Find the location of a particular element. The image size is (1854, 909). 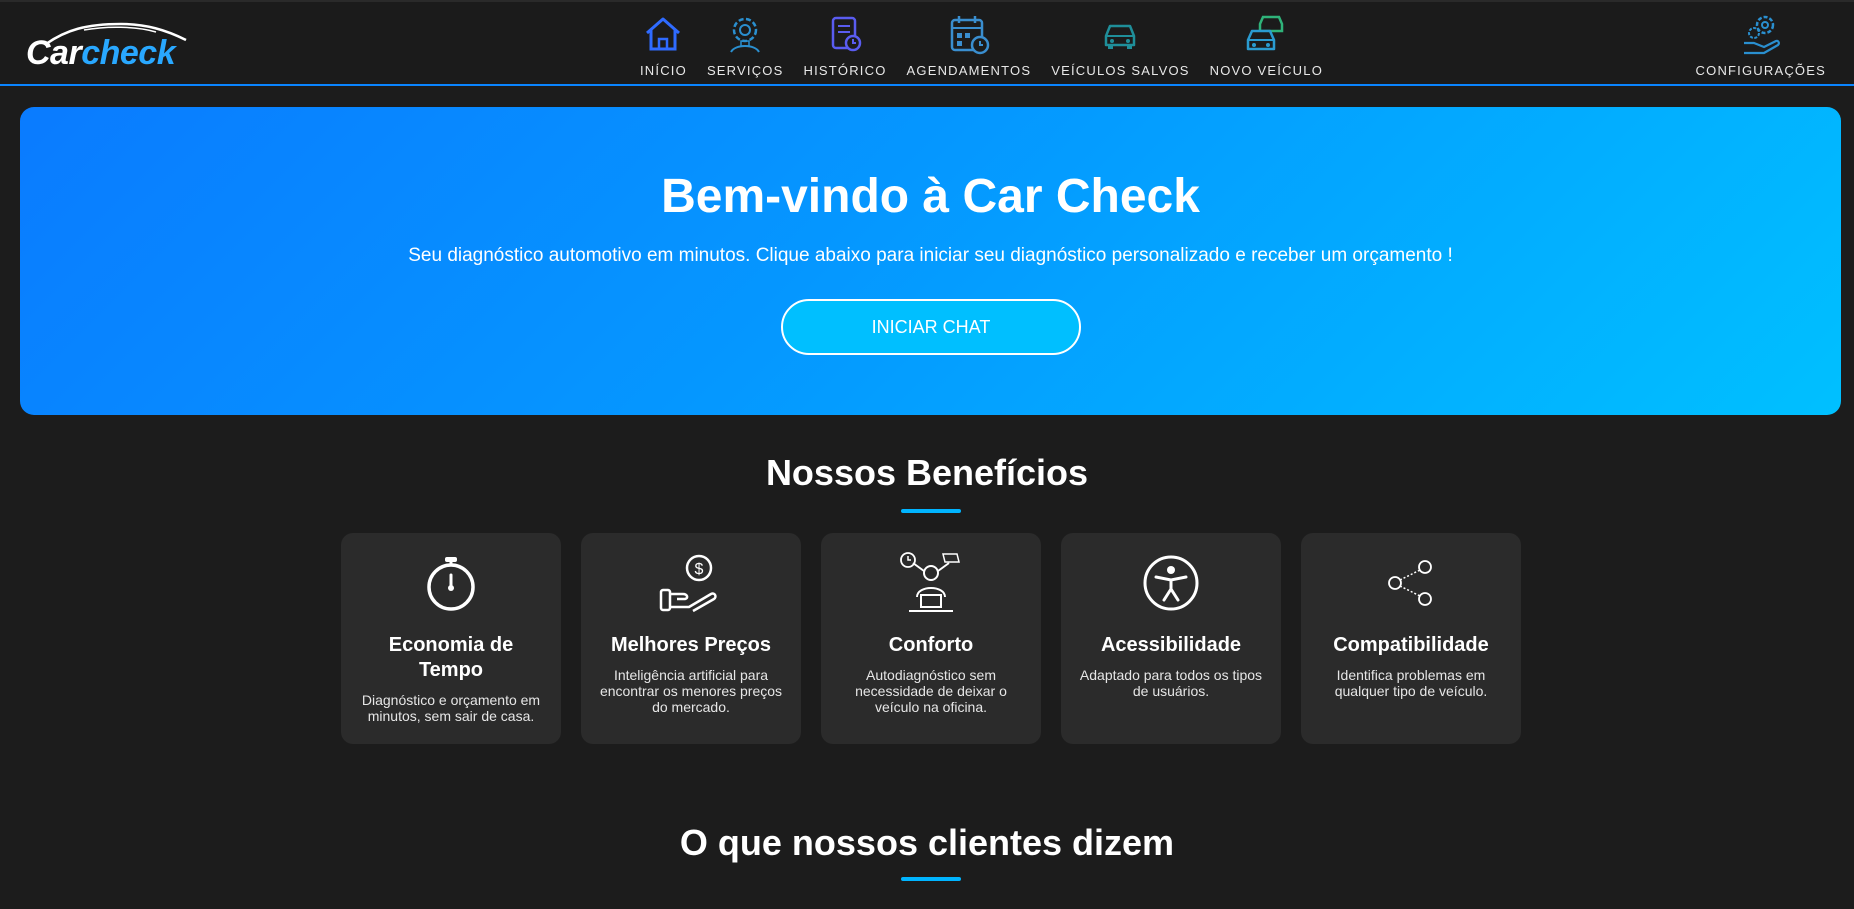

benefit-title: Conforto is located at coordinates (931, 645).